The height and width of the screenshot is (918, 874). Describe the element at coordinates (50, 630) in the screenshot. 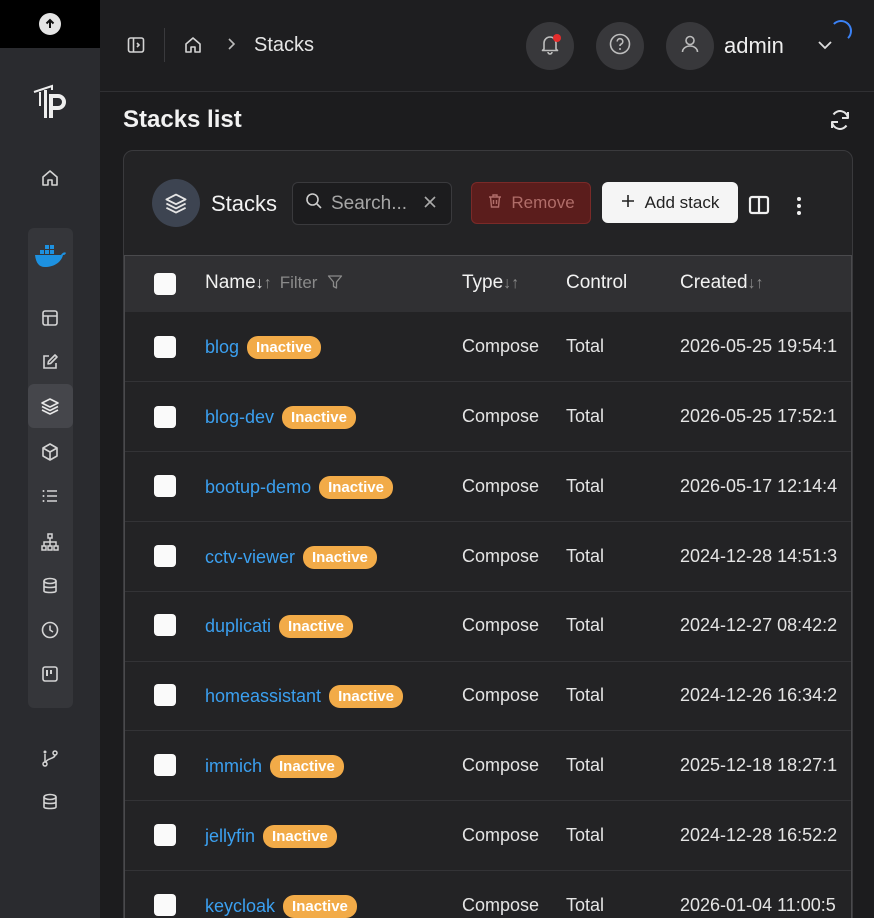

I see `events-clock-icon` at that location.